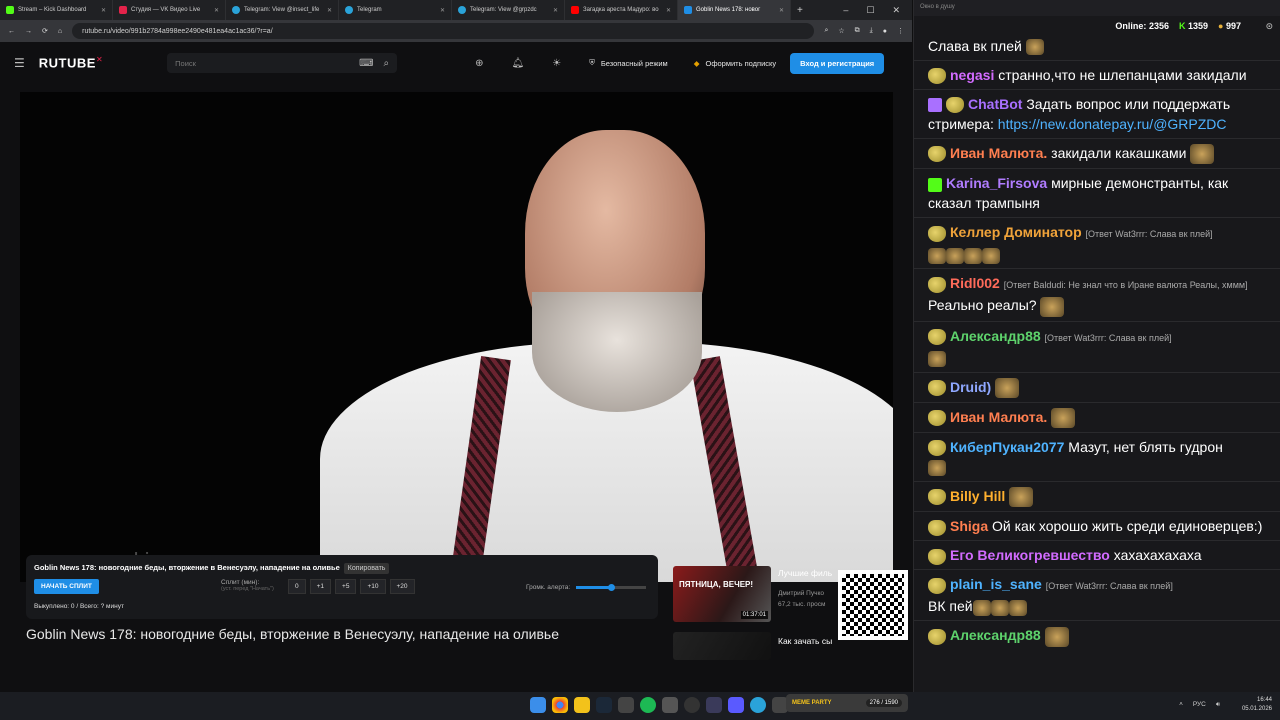  What do you see at coordinates (857, 31) in the screenshot?
I see `extensions-icon: ⧉` at bounding box center [857, 31].